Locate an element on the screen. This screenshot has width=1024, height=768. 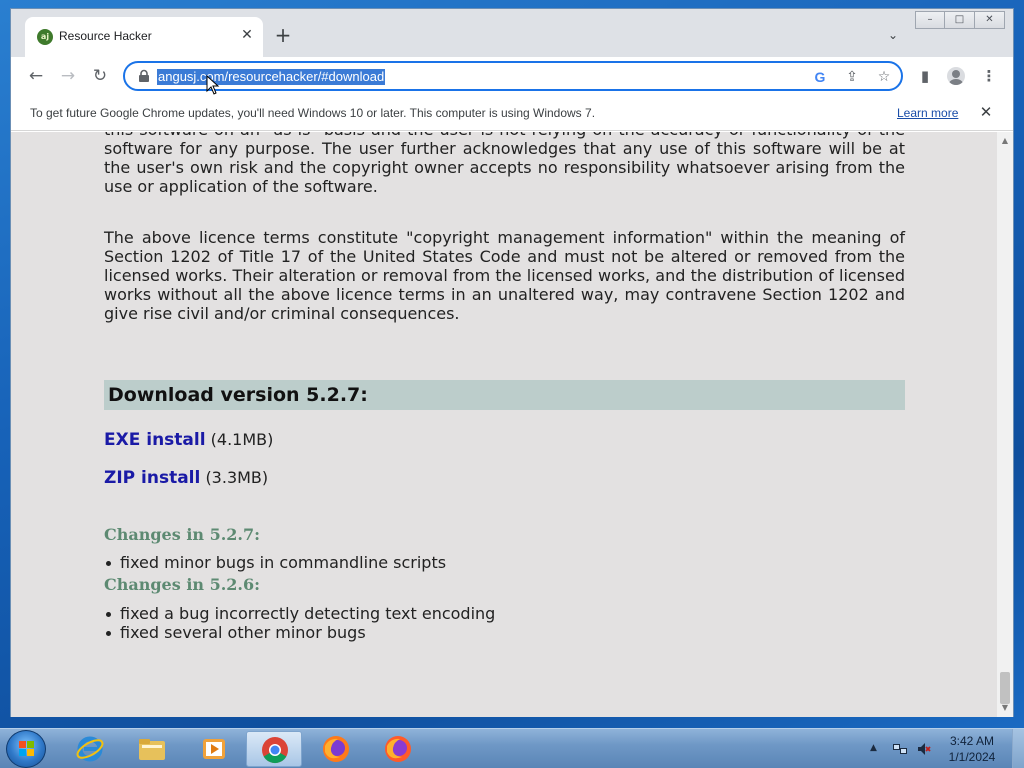
site-favicon-icon: aj is located at coordinates (45, 37).